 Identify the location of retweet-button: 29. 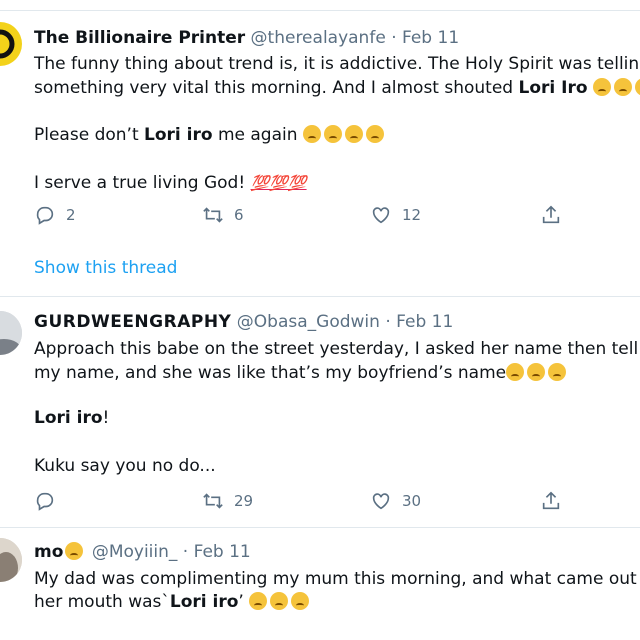
(227, 501).